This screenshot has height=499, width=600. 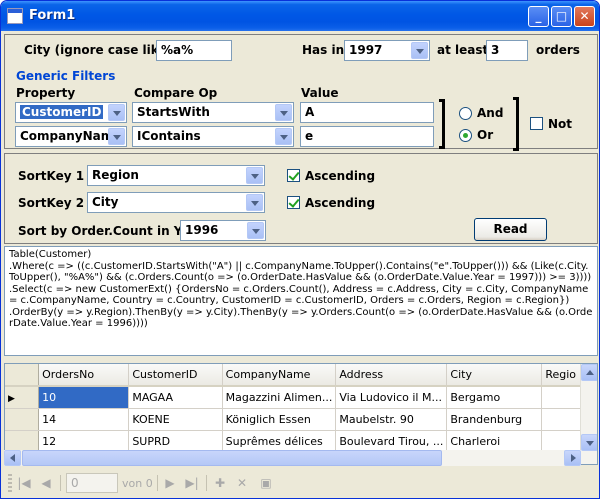 I want to click on grid-cell: 12, so click(x=84, y=441).